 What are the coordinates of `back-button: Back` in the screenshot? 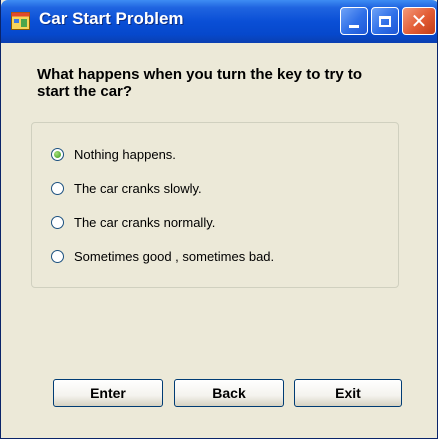 It's located at (229, 393).